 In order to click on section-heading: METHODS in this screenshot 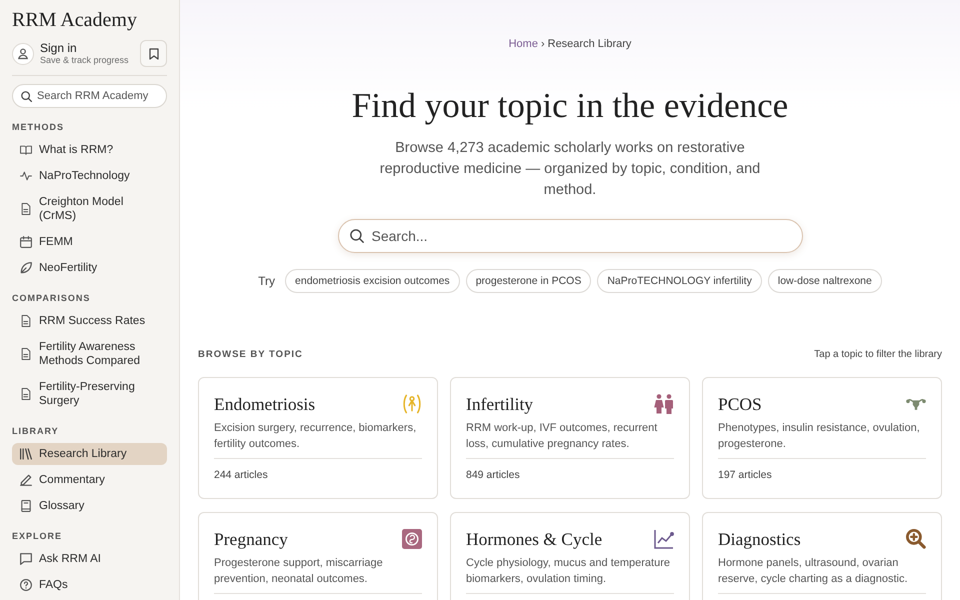, I will do `click(38, 127)`.